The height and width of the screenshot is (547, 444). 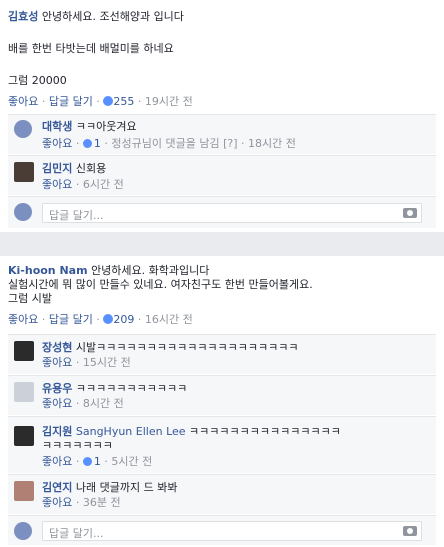 What do you see at coordinates (102, 502) in the screenshot?
I see `timestamp: 36분 전` at bounding box center [102, 502].